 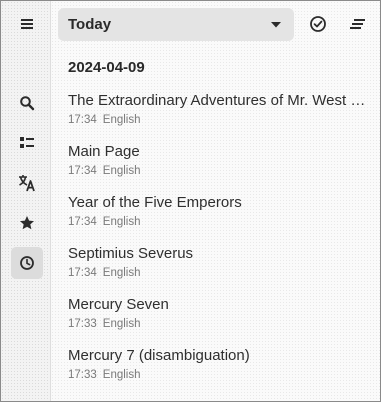 I want to click on history-item-title: Mercury Seven, so click(x=118, y=304).